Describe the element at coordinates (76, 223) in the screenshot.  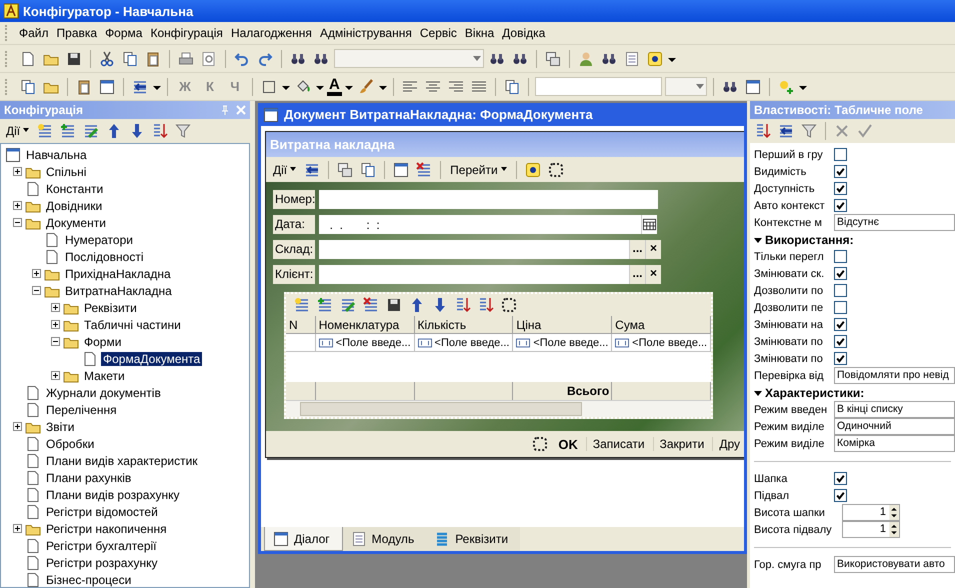
I see `tree-item: Документи` at that location.